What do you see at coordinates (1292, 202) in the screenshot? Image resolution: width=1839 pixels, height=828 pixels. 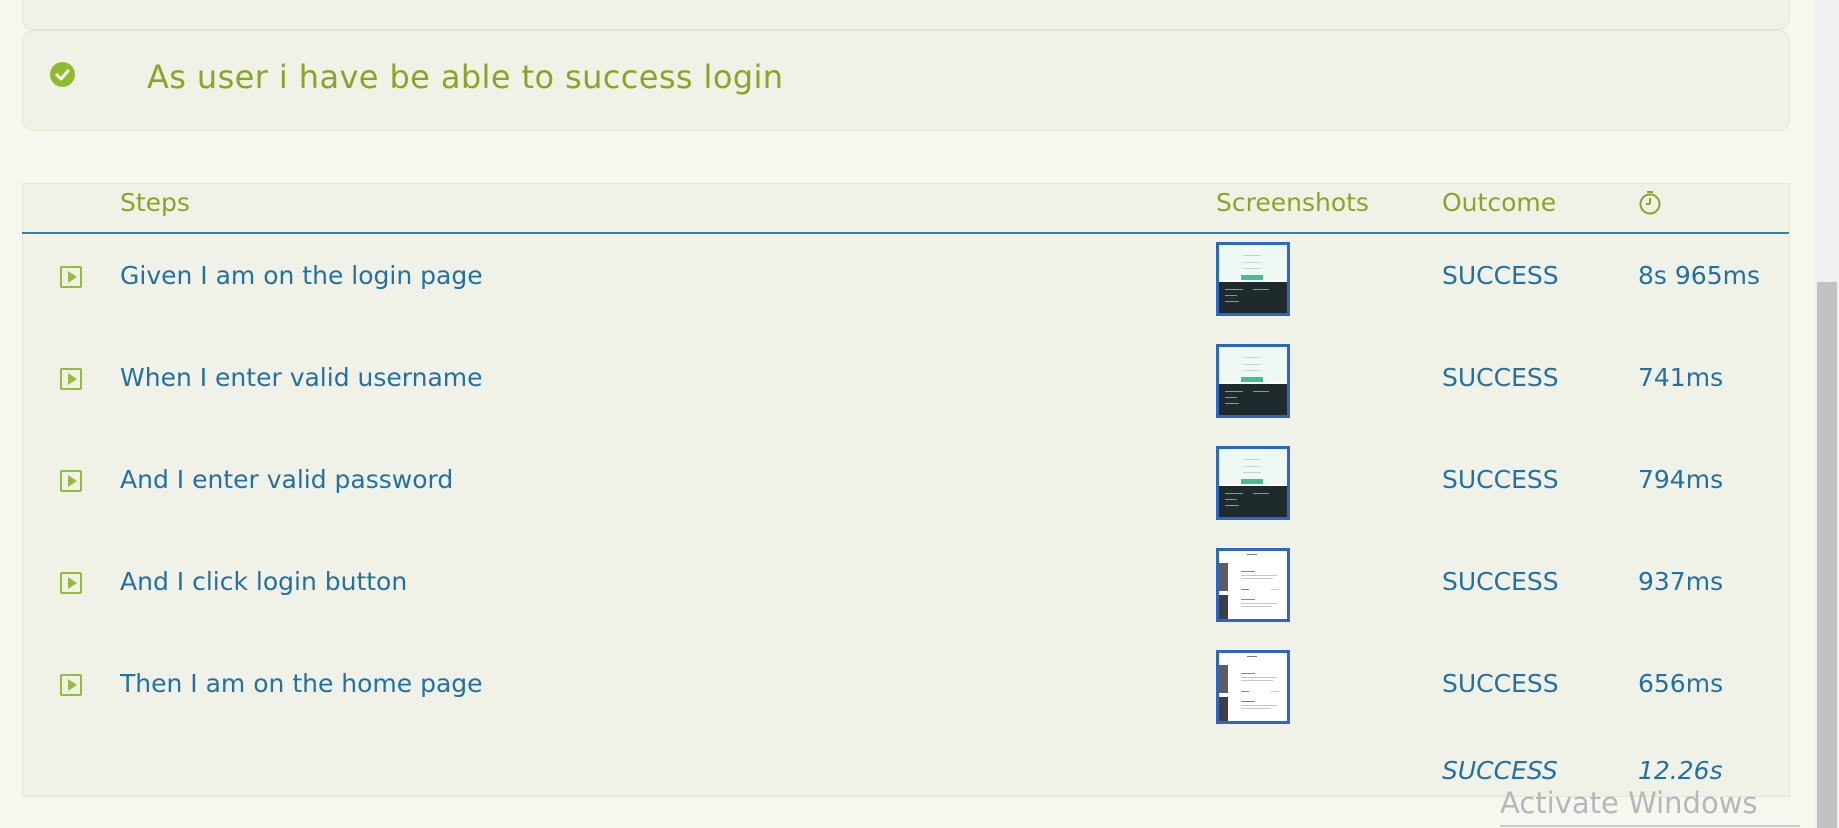 I see `header-screenshots: Screenshots` at bounding box center [1292, 202].